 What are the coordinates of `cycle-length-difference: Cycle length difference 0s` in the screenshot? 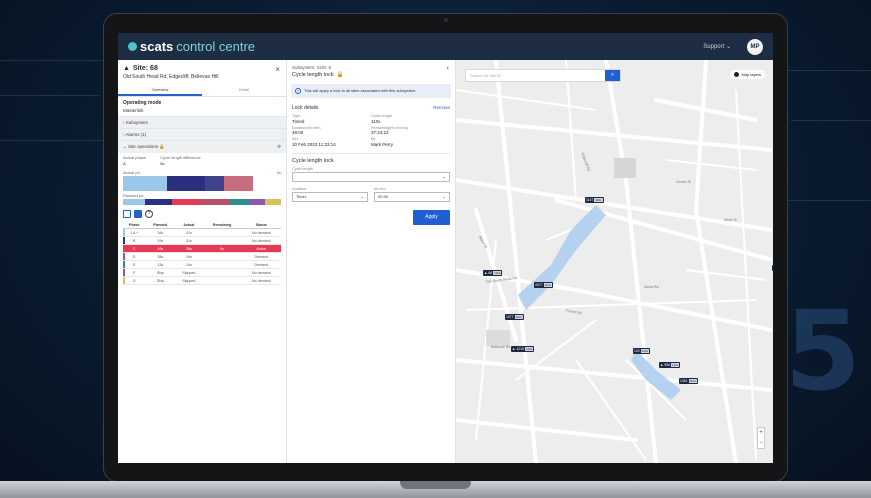 It's located at (180, 160).